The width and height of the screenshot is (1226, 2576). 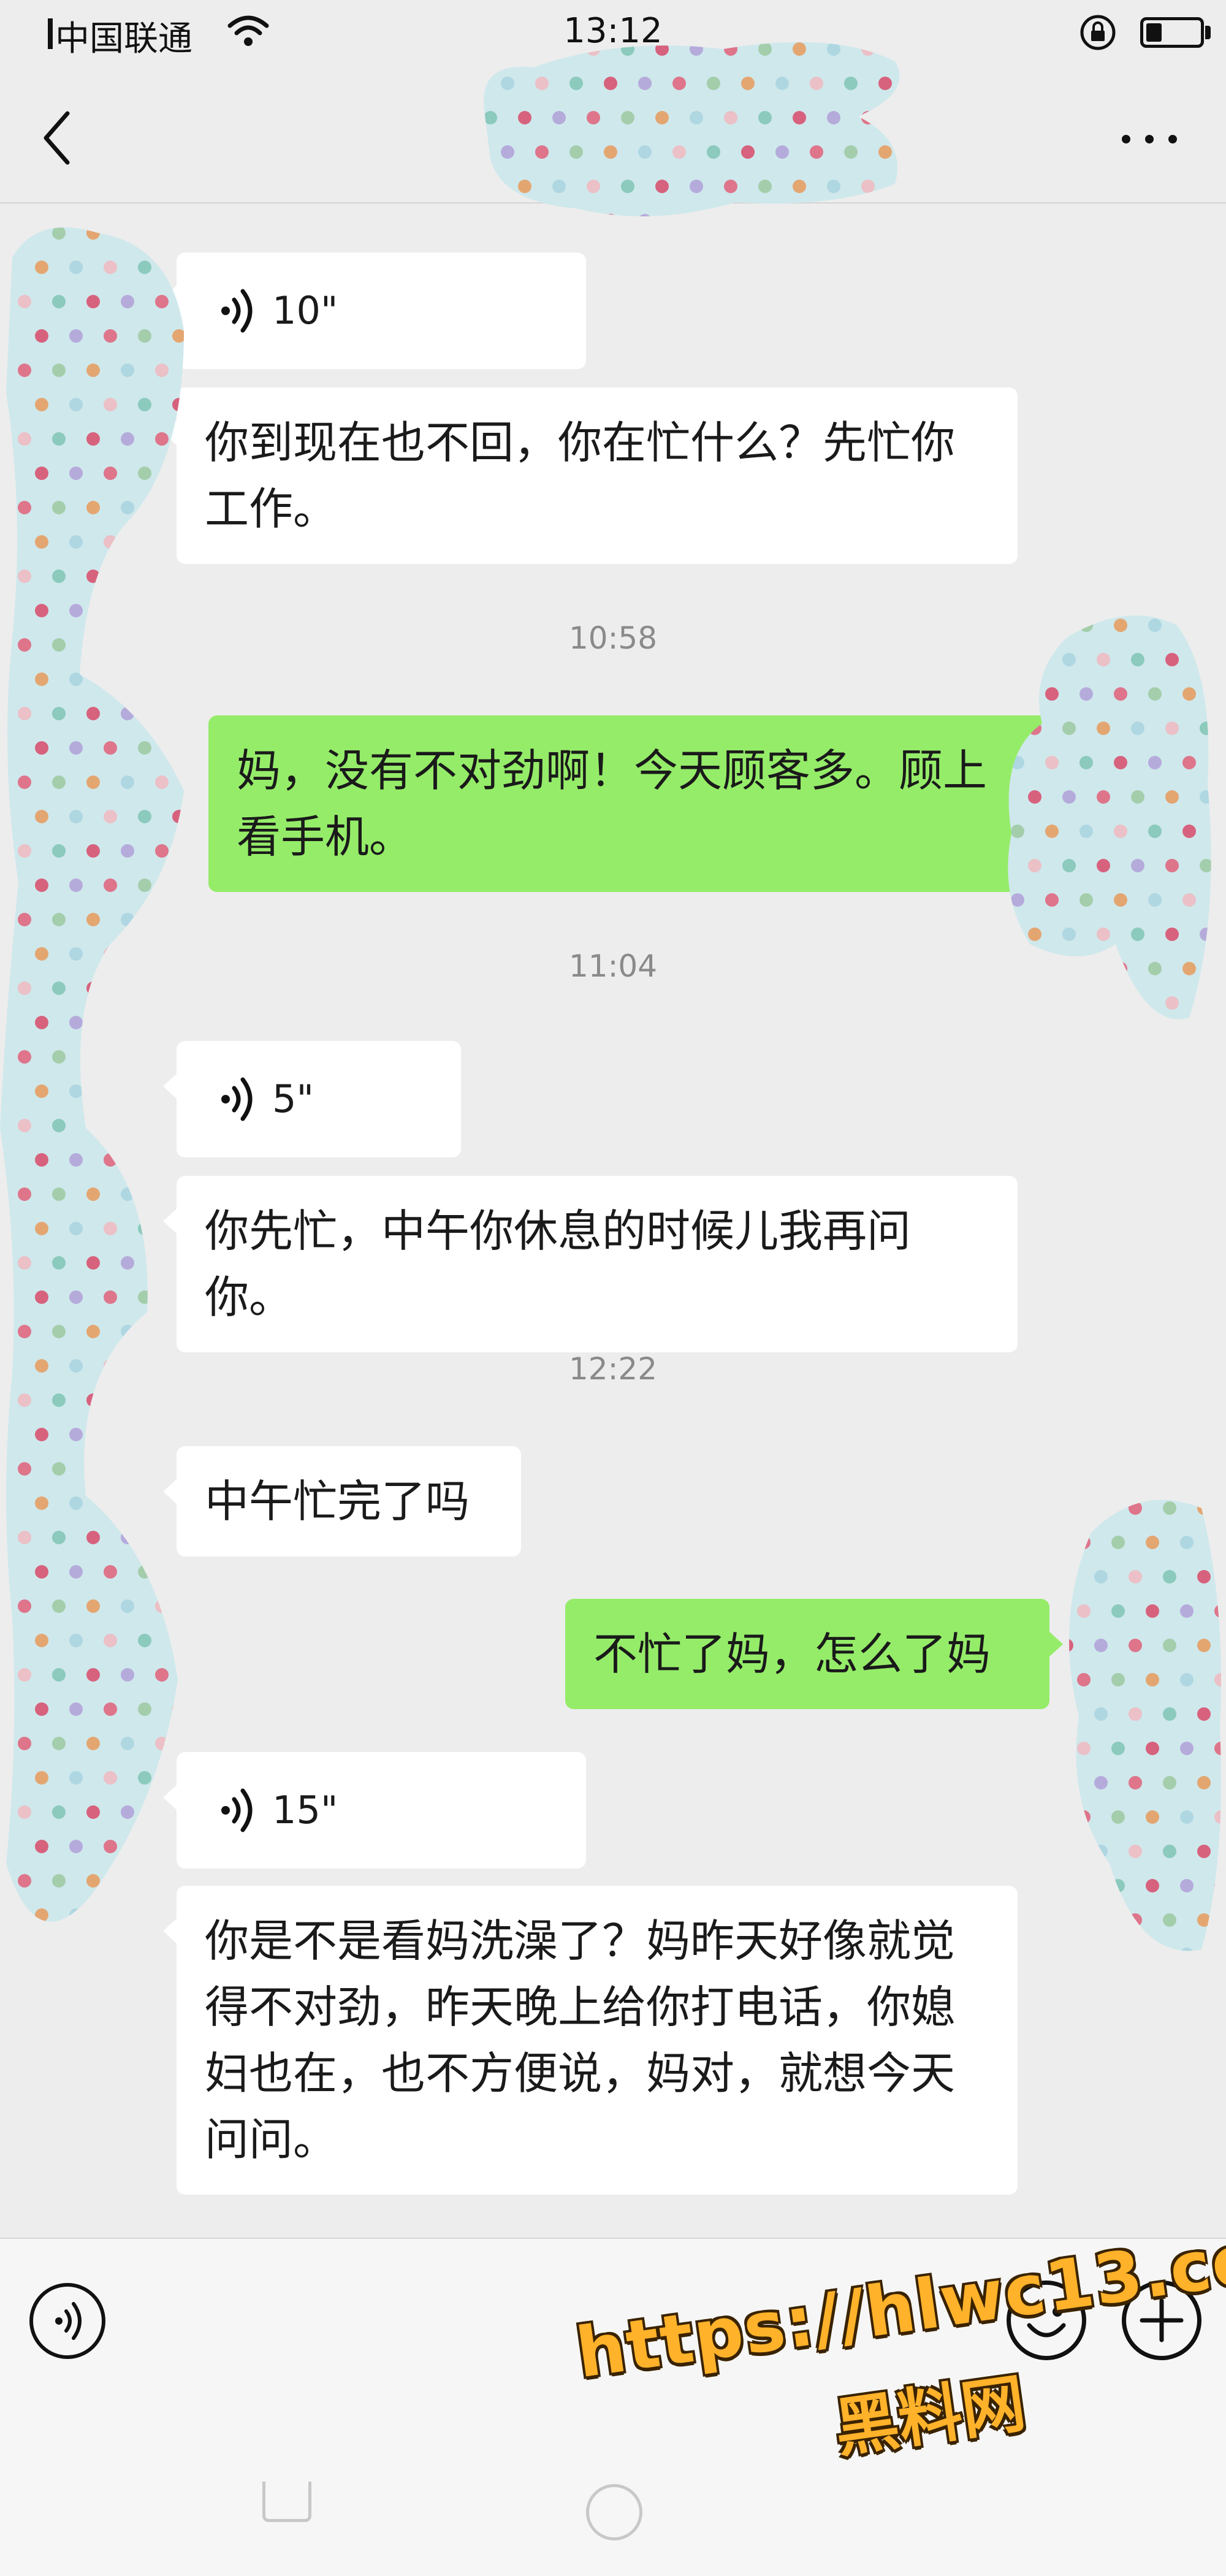 I want to click on text-message: 妈，没有不对劲啊！今天顾客多。顾上看手机。, so click(x=635, y=803).